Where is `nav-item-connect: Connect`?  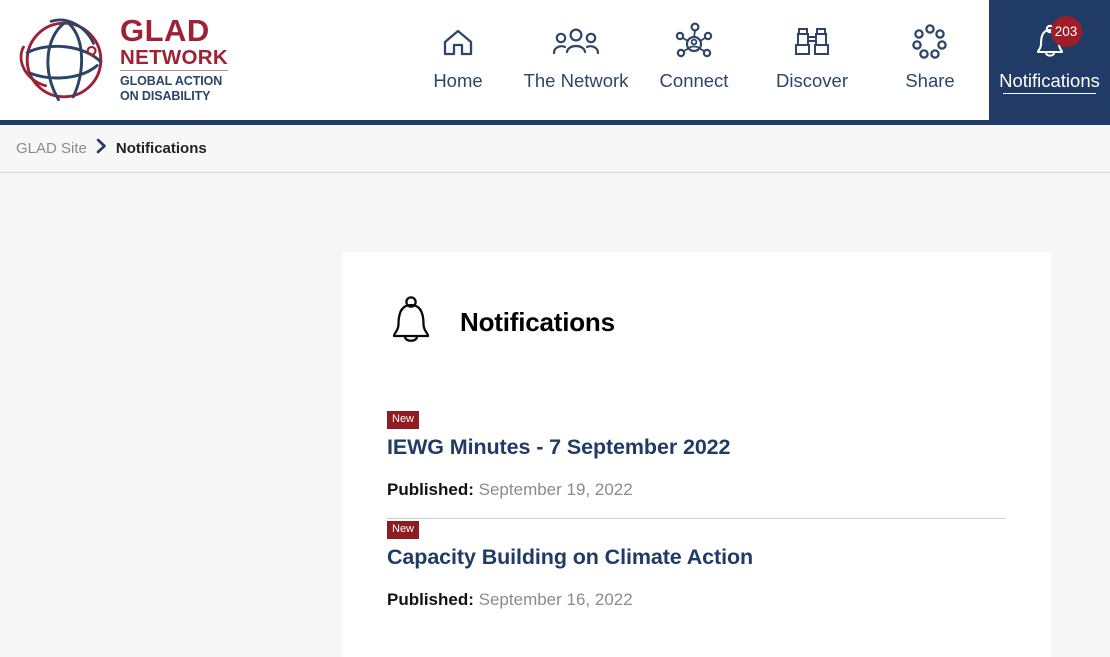
nav-item-connect: Connect is located at coordinates (694, 60).